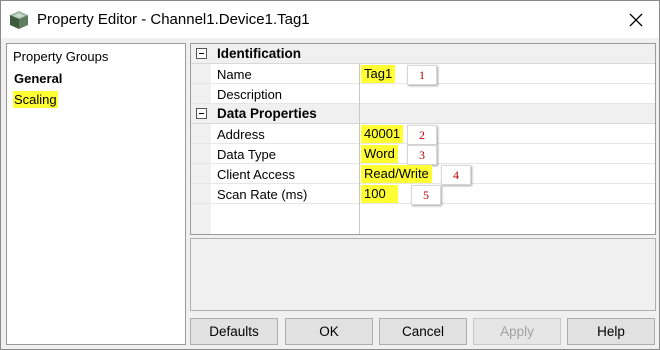 The width and height of the screenshot is (660, 350). I want to click on description-pane, so click(423, 274).